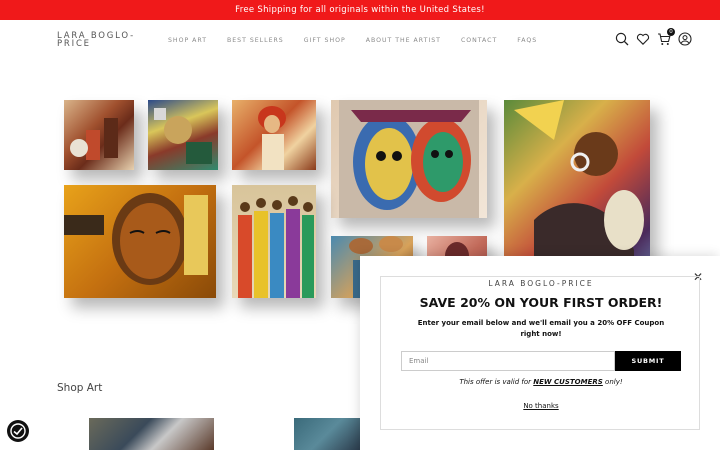 Image resolution: width=720 pixels, height=450 pixels. I want to click on nav-contact: CONTACT, so click(479, 40).